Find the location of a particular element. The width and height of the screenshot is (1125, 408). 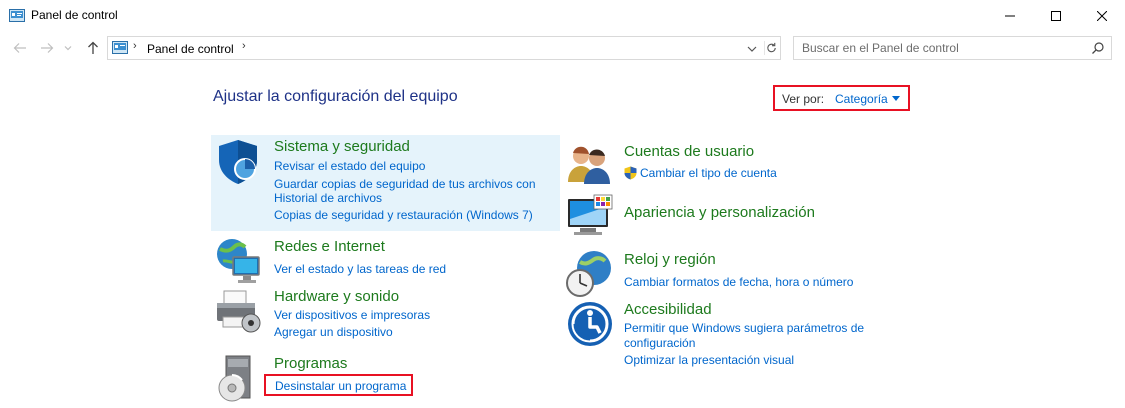

up-button is located at coordinates (93, 48).